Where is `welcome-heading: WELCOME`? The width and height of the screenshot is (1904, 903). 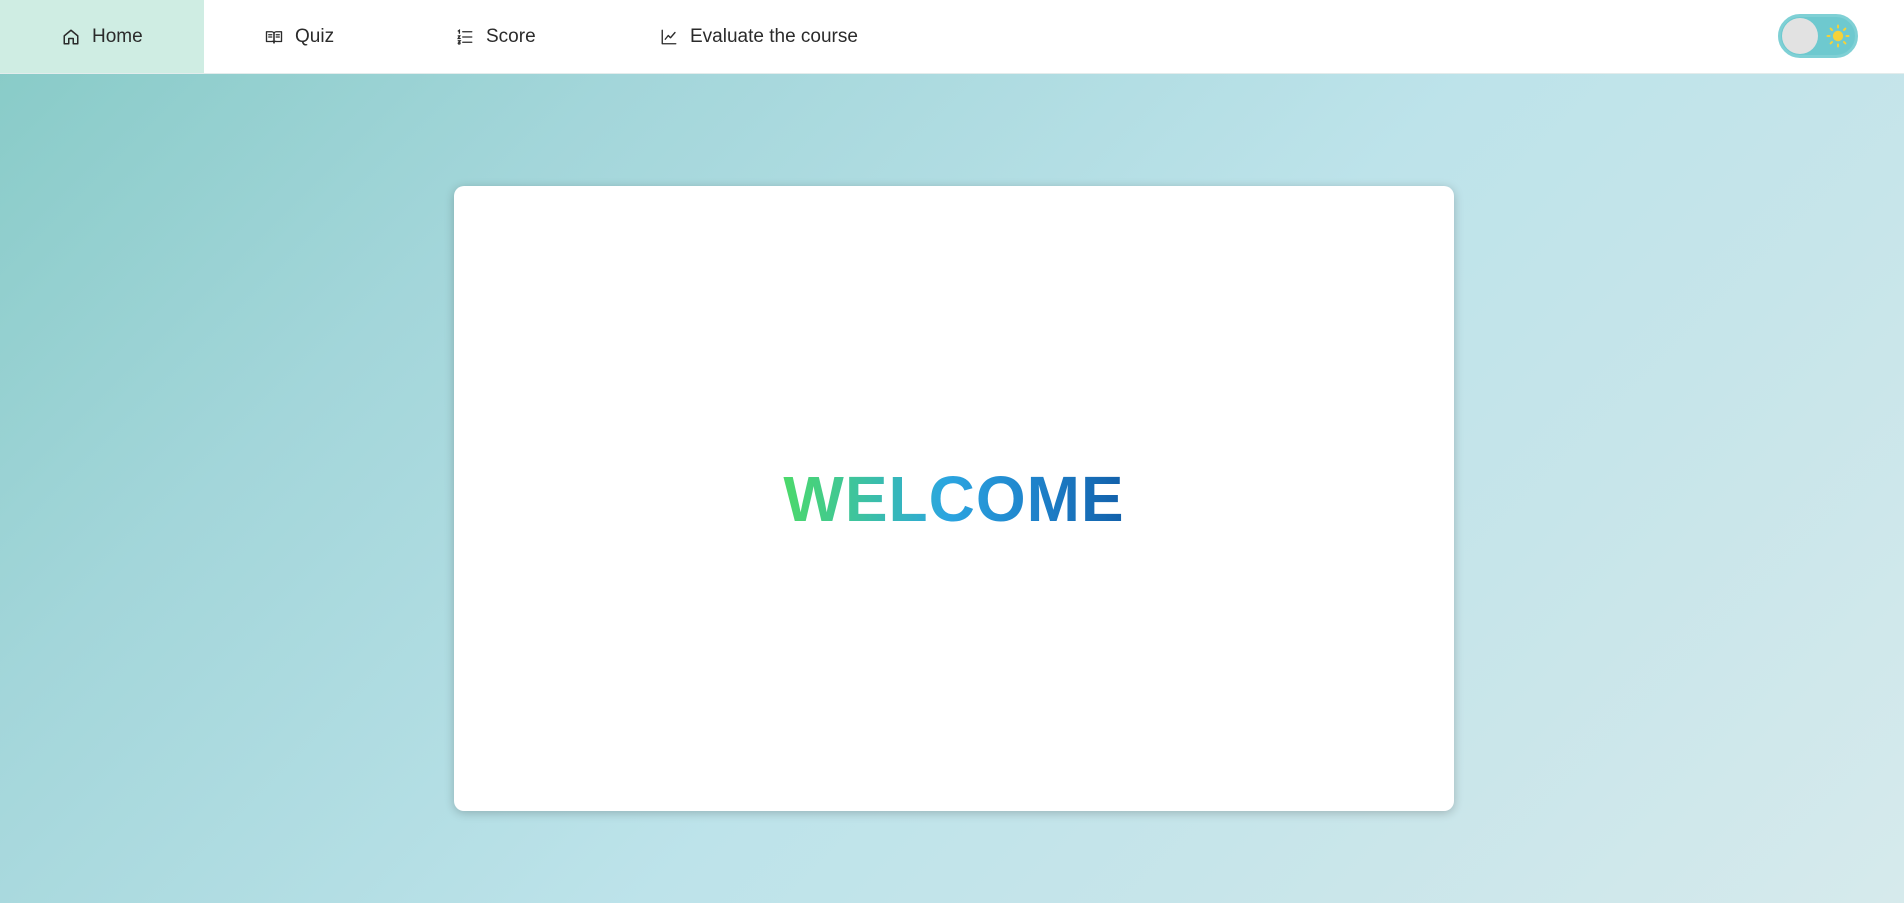
welcome-heading: WELCOME is located at coordinates (954, 498).